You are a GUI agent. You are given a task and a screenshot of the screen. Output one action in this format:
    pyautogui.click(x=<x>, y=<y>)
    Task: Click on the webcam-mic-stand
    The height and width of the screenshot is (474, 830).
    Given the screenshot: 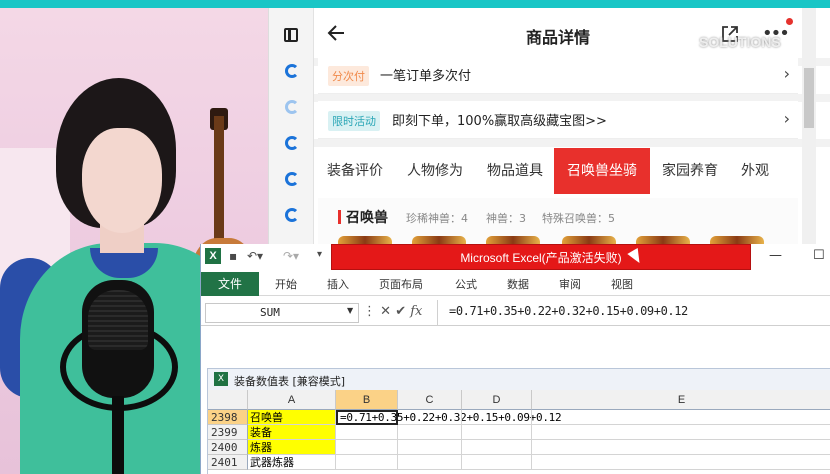 What is the action you would take?
    pyautogui.click(x=118, y=435)
    